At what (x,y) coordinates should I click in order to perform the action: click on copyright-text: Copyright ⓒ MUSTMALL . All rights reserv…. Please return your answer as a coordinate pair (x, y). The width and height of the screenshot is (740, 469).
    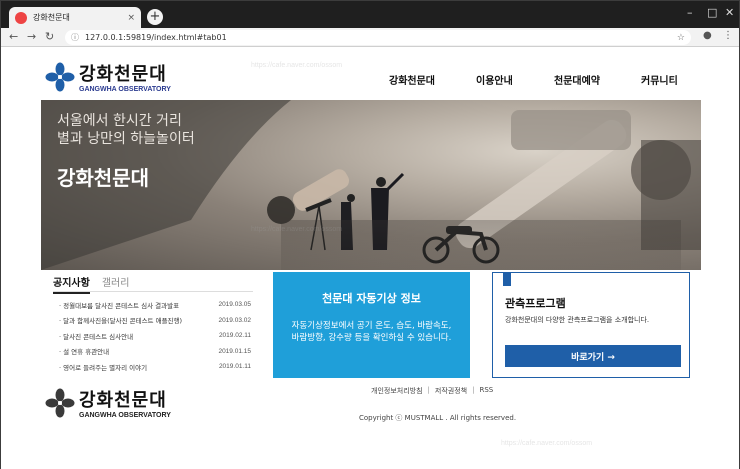
    Looking at the image, I should click on (438, 418).